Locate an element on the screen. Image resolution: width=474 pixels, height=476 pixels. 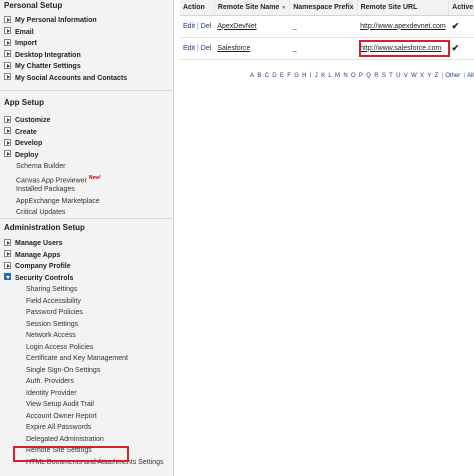
nav-email: Email is located at coordinates (86, 33).